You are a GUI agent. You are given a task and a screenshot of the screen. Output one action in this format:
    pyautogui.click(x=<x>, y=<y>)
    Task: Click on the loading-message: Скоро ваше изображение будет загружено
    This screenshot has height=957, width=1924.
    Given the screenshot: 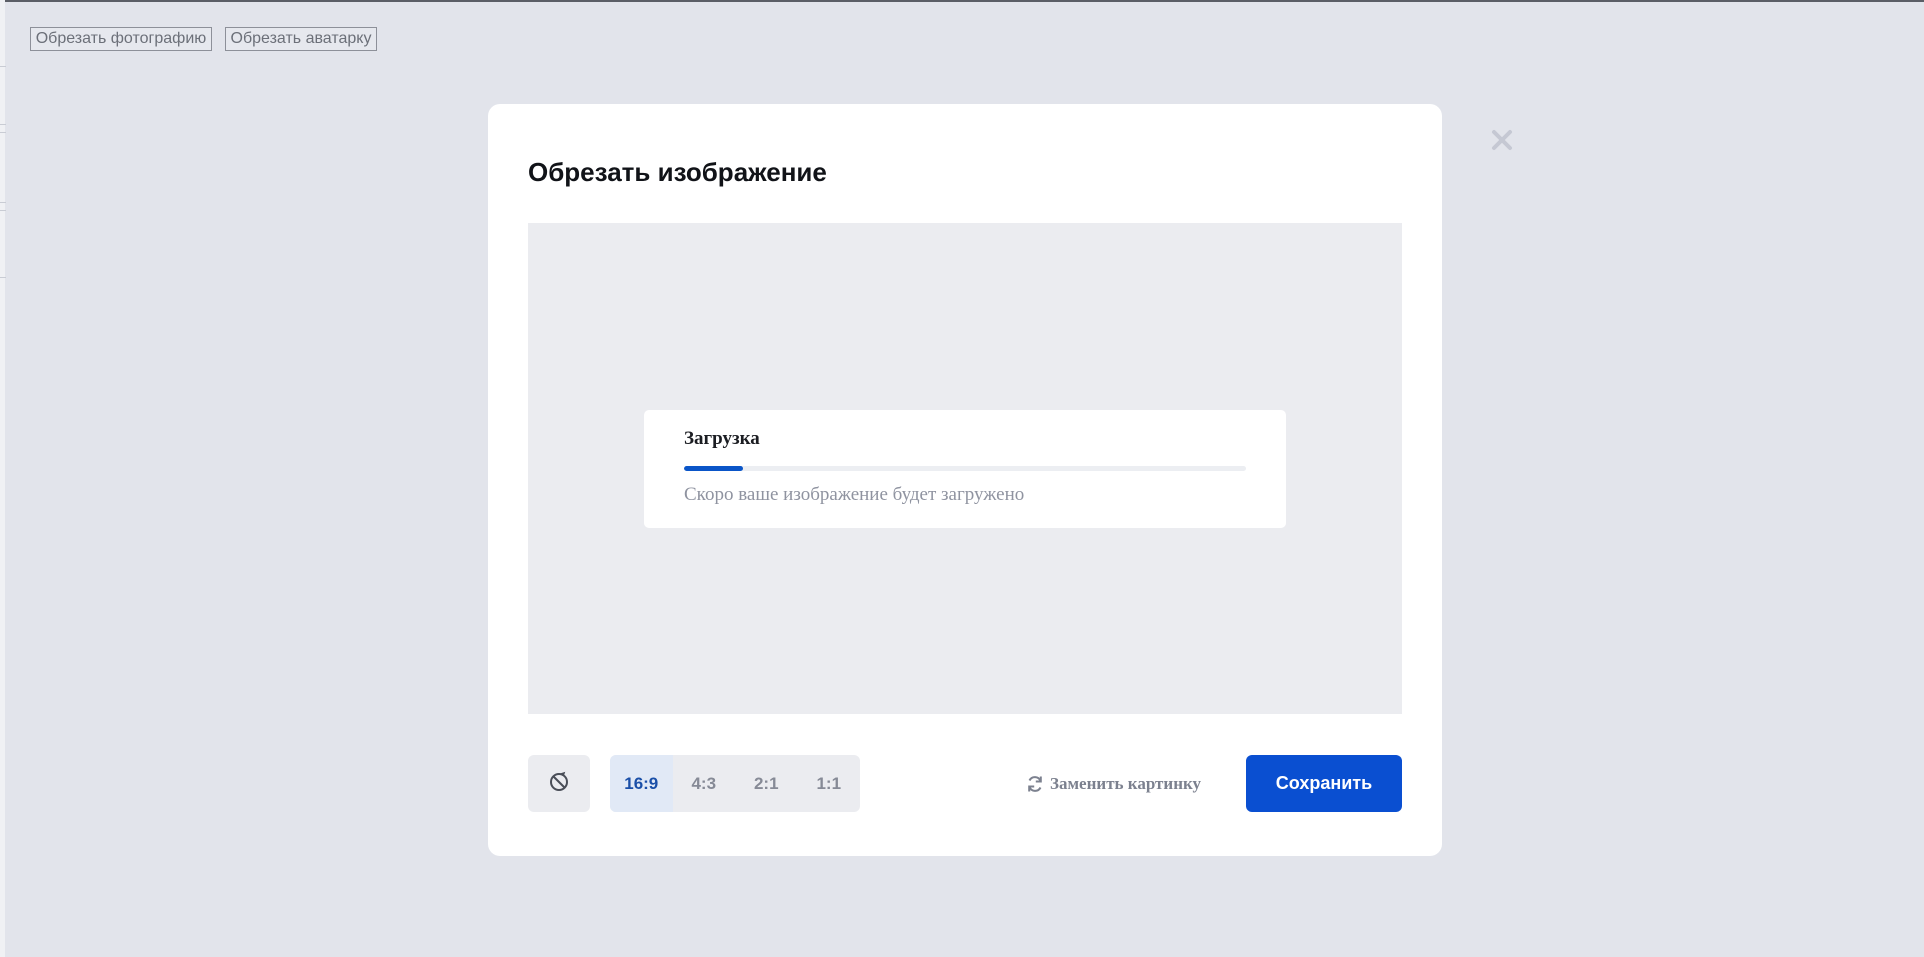 What is the action you would take?
    pyautogui.click(x=854, y=494)
    